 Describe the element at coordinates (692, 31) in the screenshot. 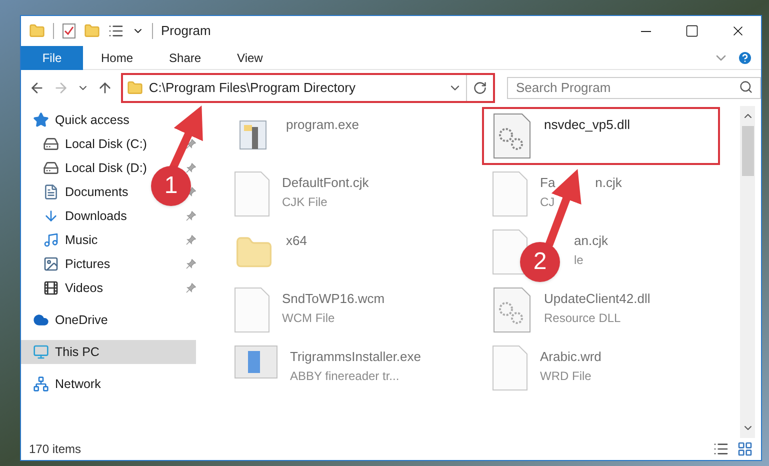

I see `maximize-icon` at that location.